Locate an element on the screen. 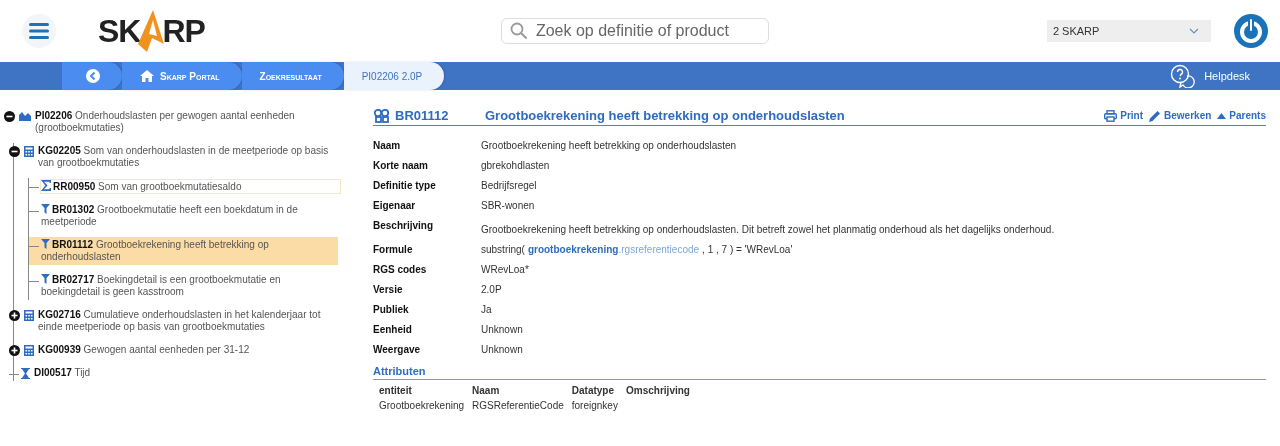 This screenshot has height=446, width=1280. field-label: Versie is located at coordinates (388, 290).